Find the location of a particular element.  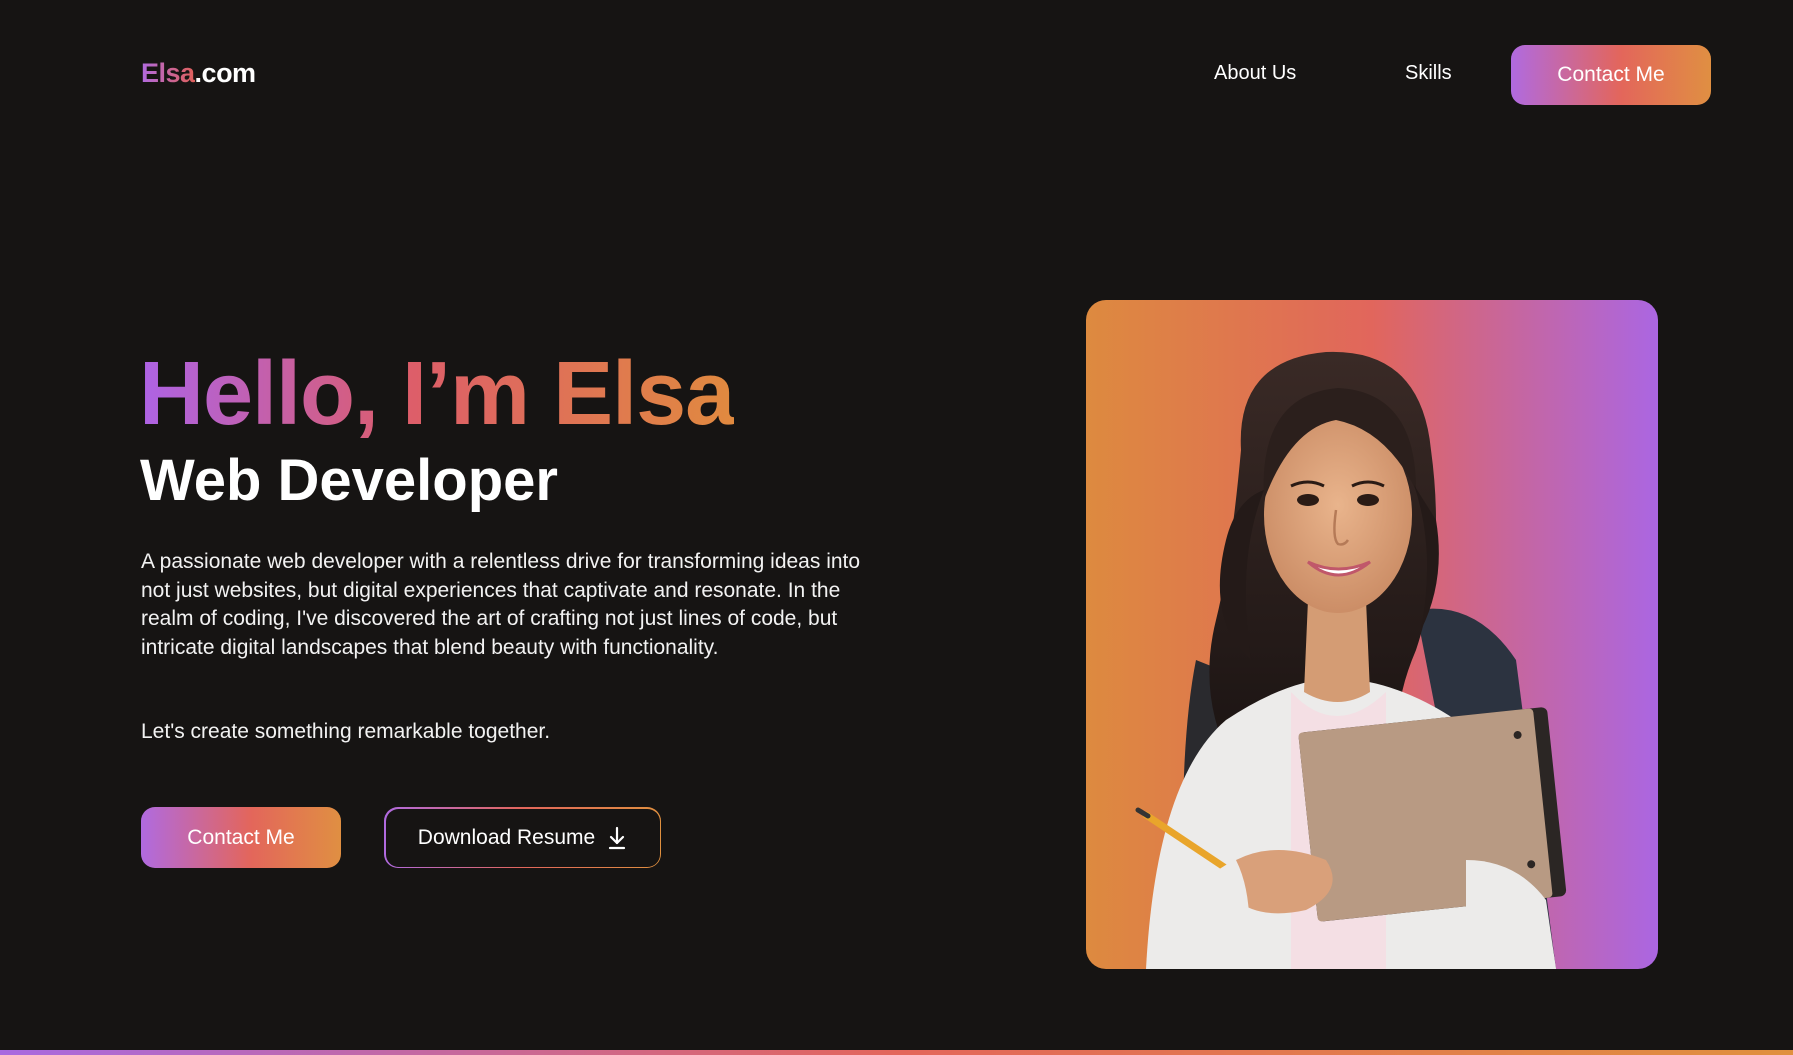

logo-brand: Elsa is located at coordinates (168, 73).